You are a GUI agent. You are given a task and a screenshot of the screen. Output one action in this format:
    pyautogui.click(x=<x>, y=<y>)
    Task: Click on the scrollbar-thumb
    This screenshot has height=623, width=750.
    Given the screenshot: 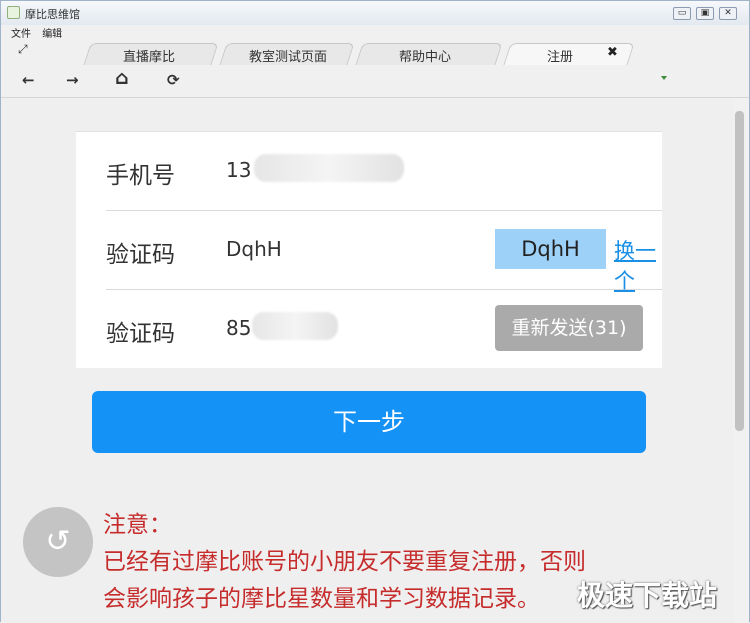 What is the action you would take?
    pyautogui.click(x=739, y=271)
    